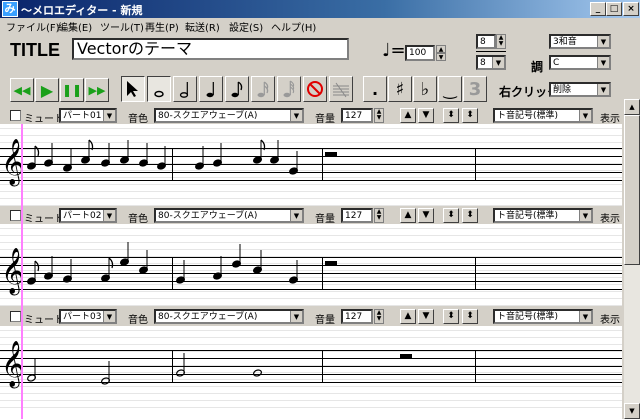  What do you see at coordinates (441, 57) in the screenshot?
I see `tempo-spin-down: ▼` at bounding box center [441, 57].